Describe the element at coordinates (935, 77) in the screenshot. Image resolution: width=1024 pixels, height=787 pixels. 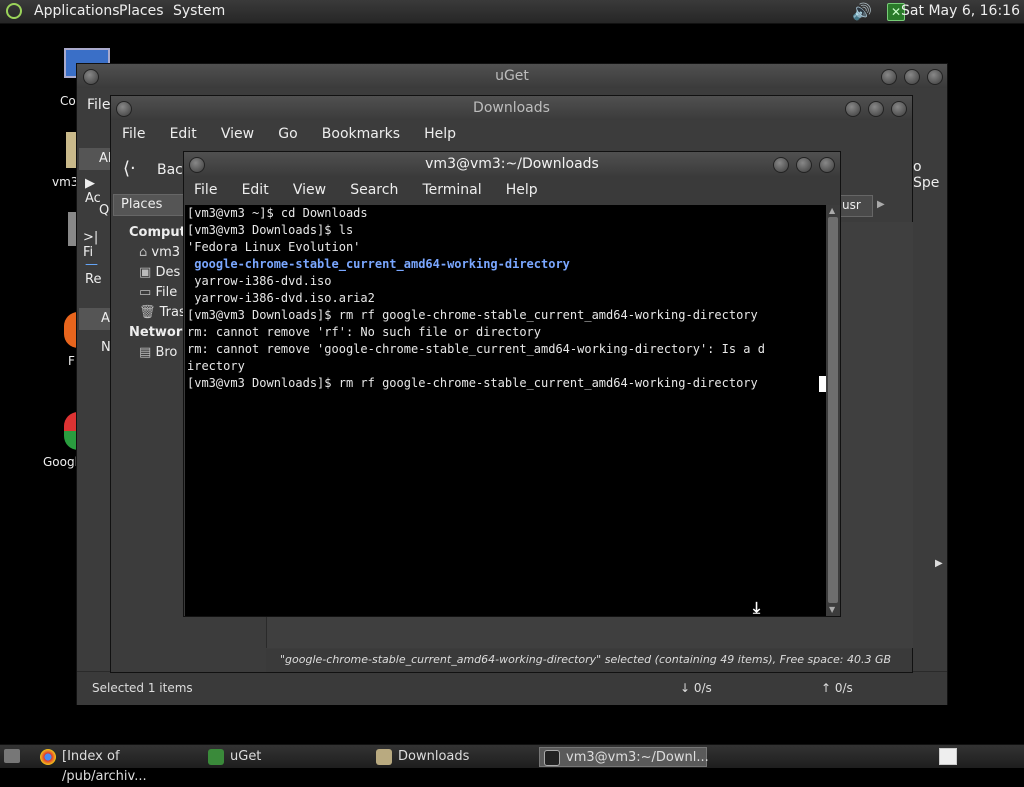
I see `uget-close-button` at that location.